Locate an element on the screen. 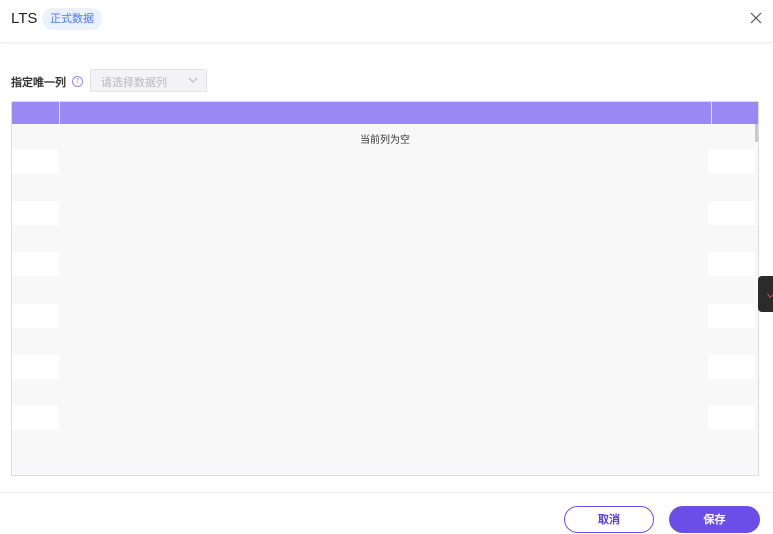  side-tab is located at coordinates (765, 294).